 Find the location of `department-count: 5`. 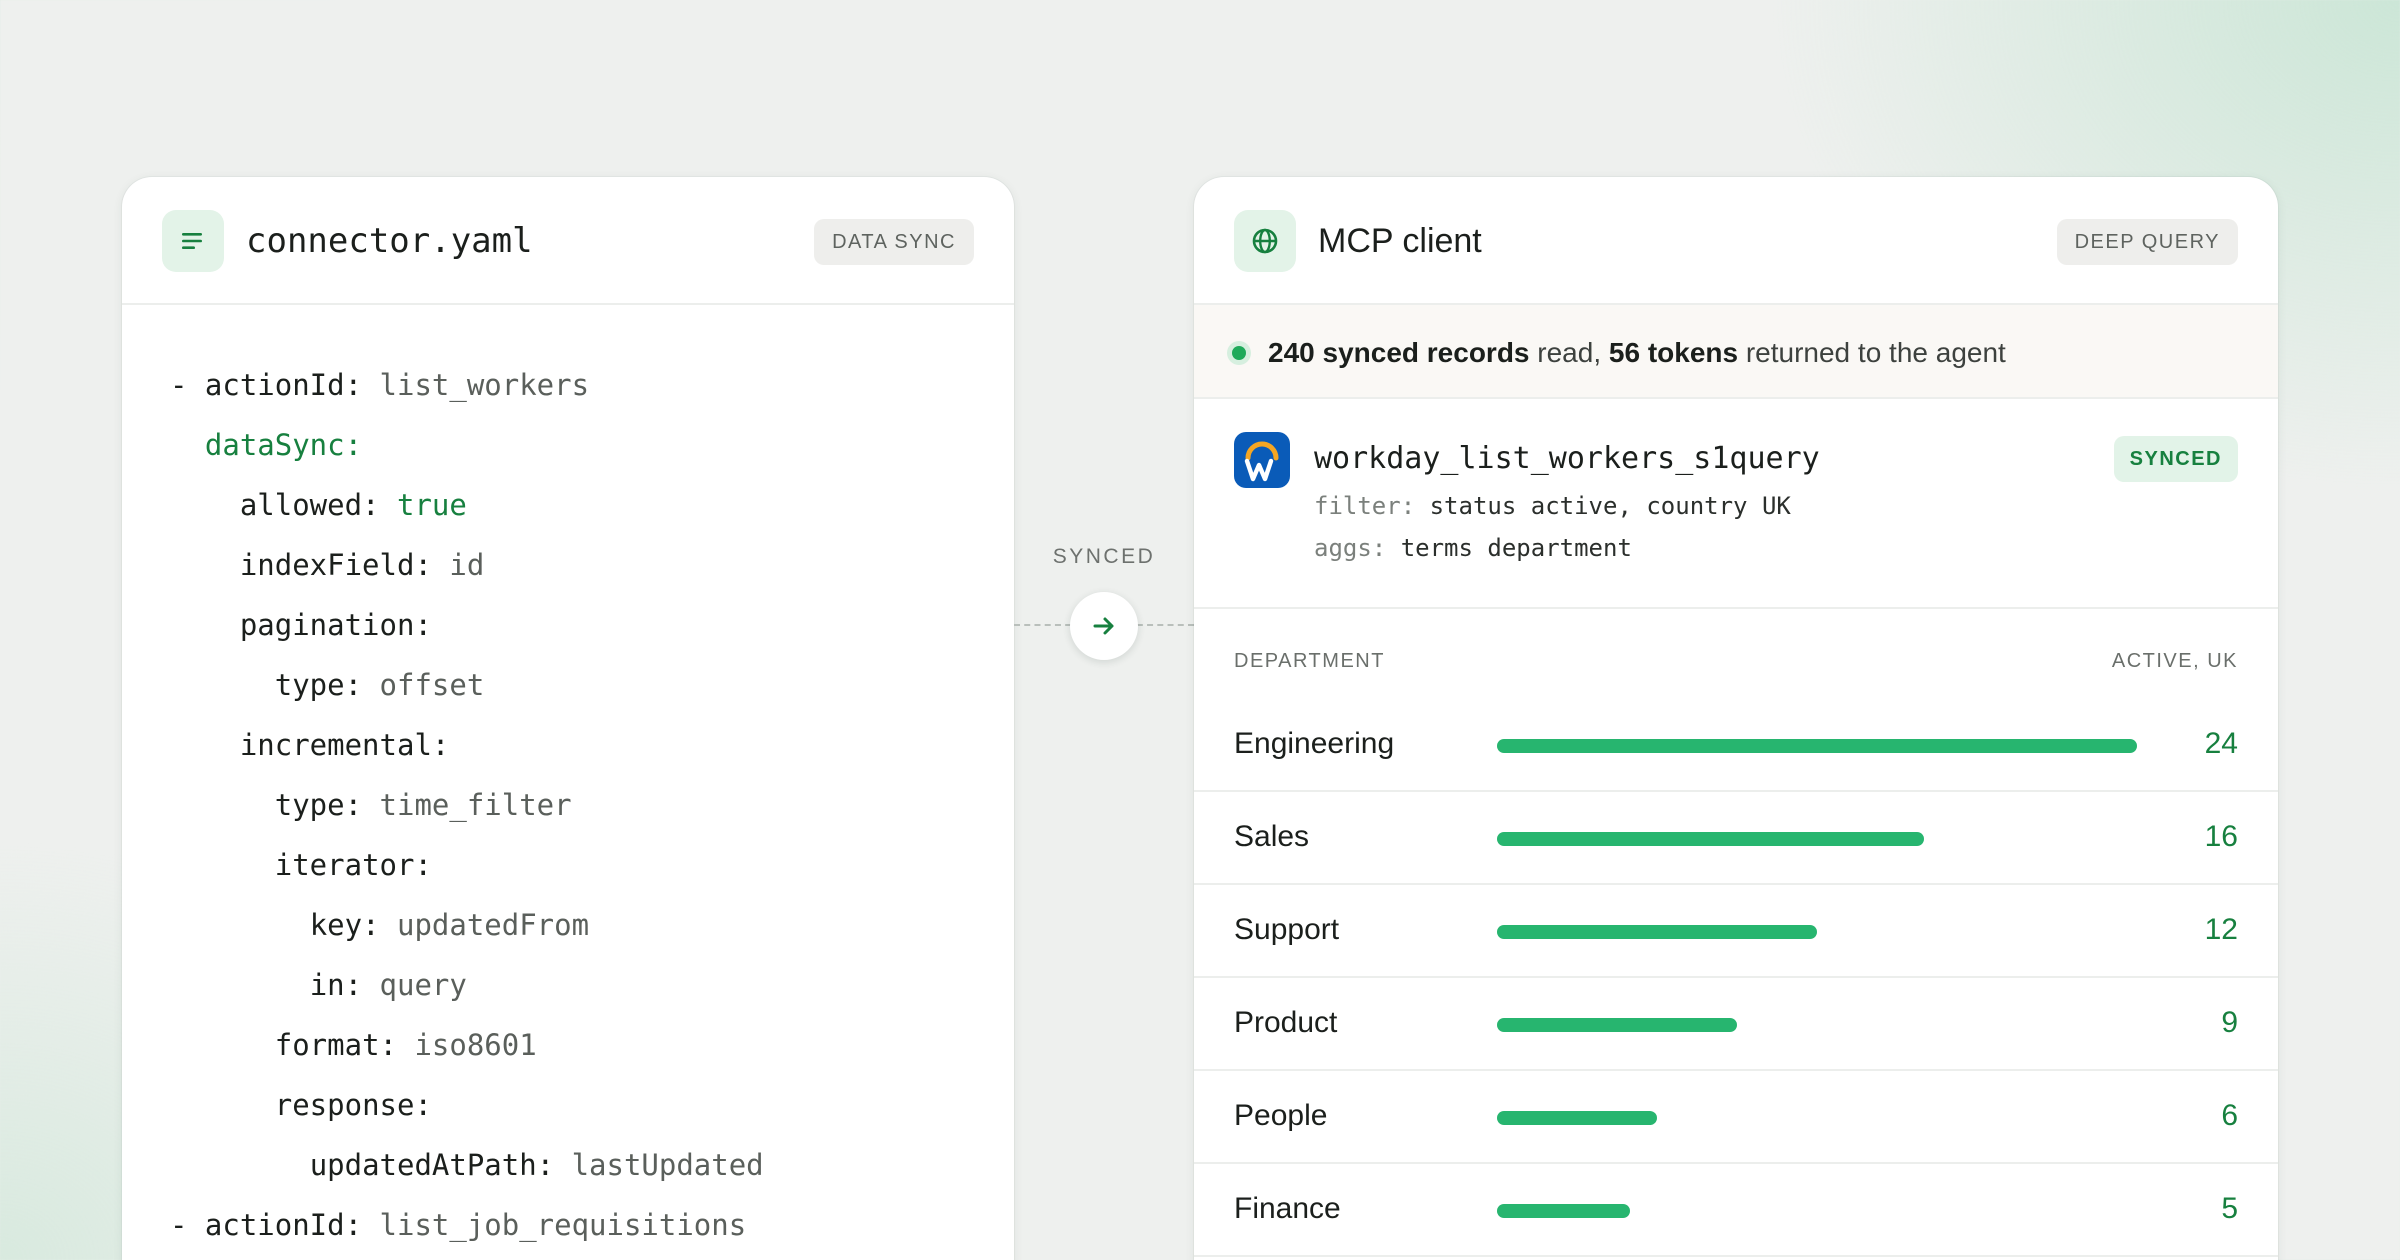

department-count: 5 is located at coordinates (2229, 1208).